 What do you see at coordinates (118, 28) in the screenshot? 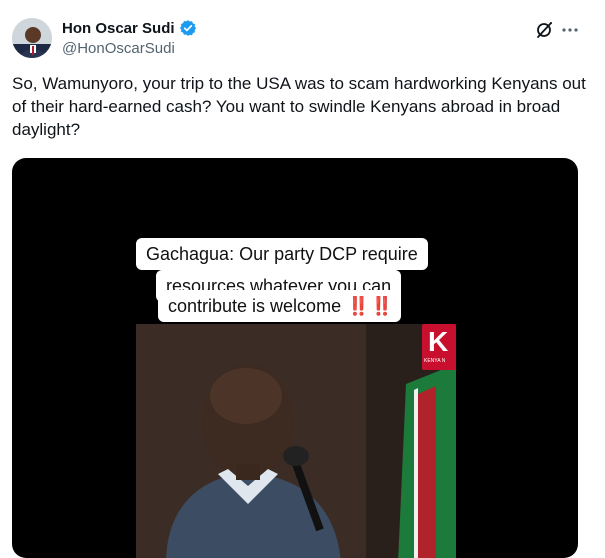
I see `author-display-name: Hon Oscar Sudi` at bounding box center [118, 28].